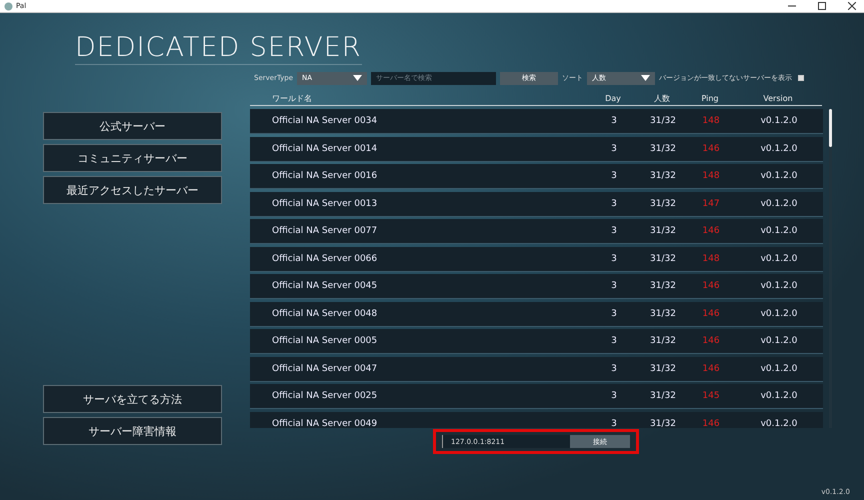 The image size is (864, 500). Describe the element at coordinates (8, 6) in the screenshot. I see `app-icon` at that location.